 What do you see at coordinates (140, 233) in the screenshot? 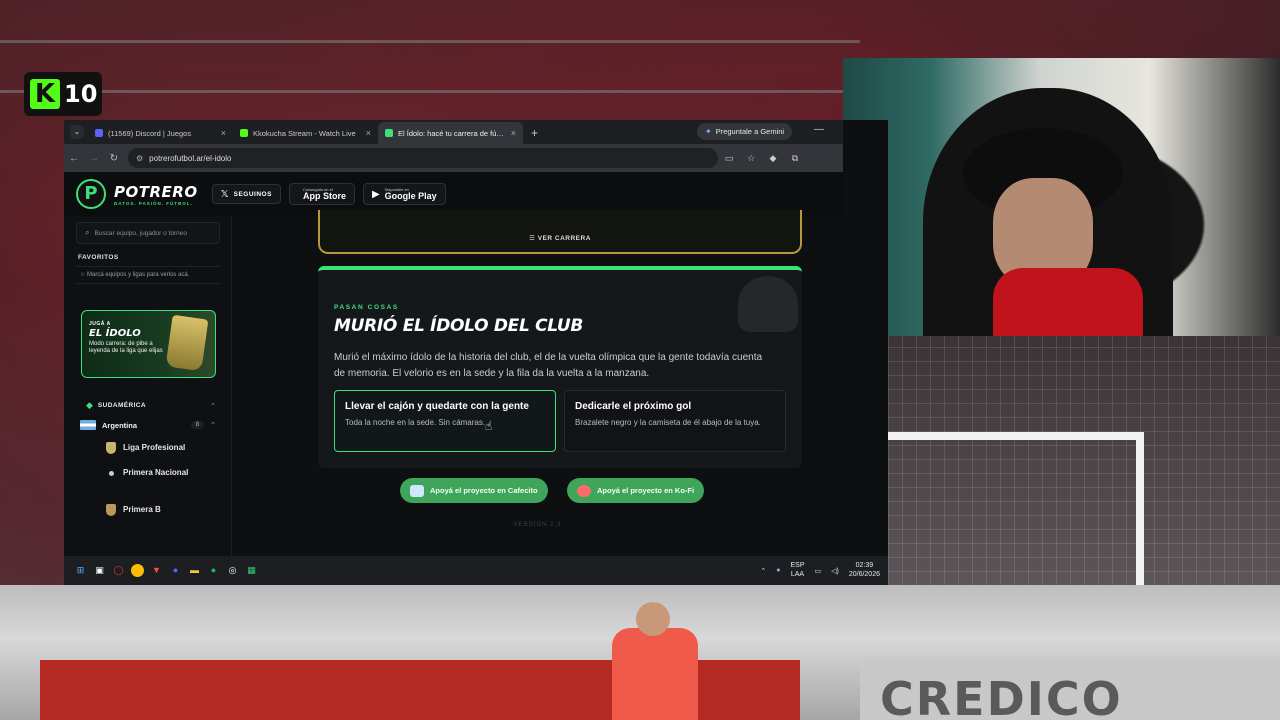
I see `search-placeholder: Buscar equipo, jugador o torneo` at bounding box center [140, 233].